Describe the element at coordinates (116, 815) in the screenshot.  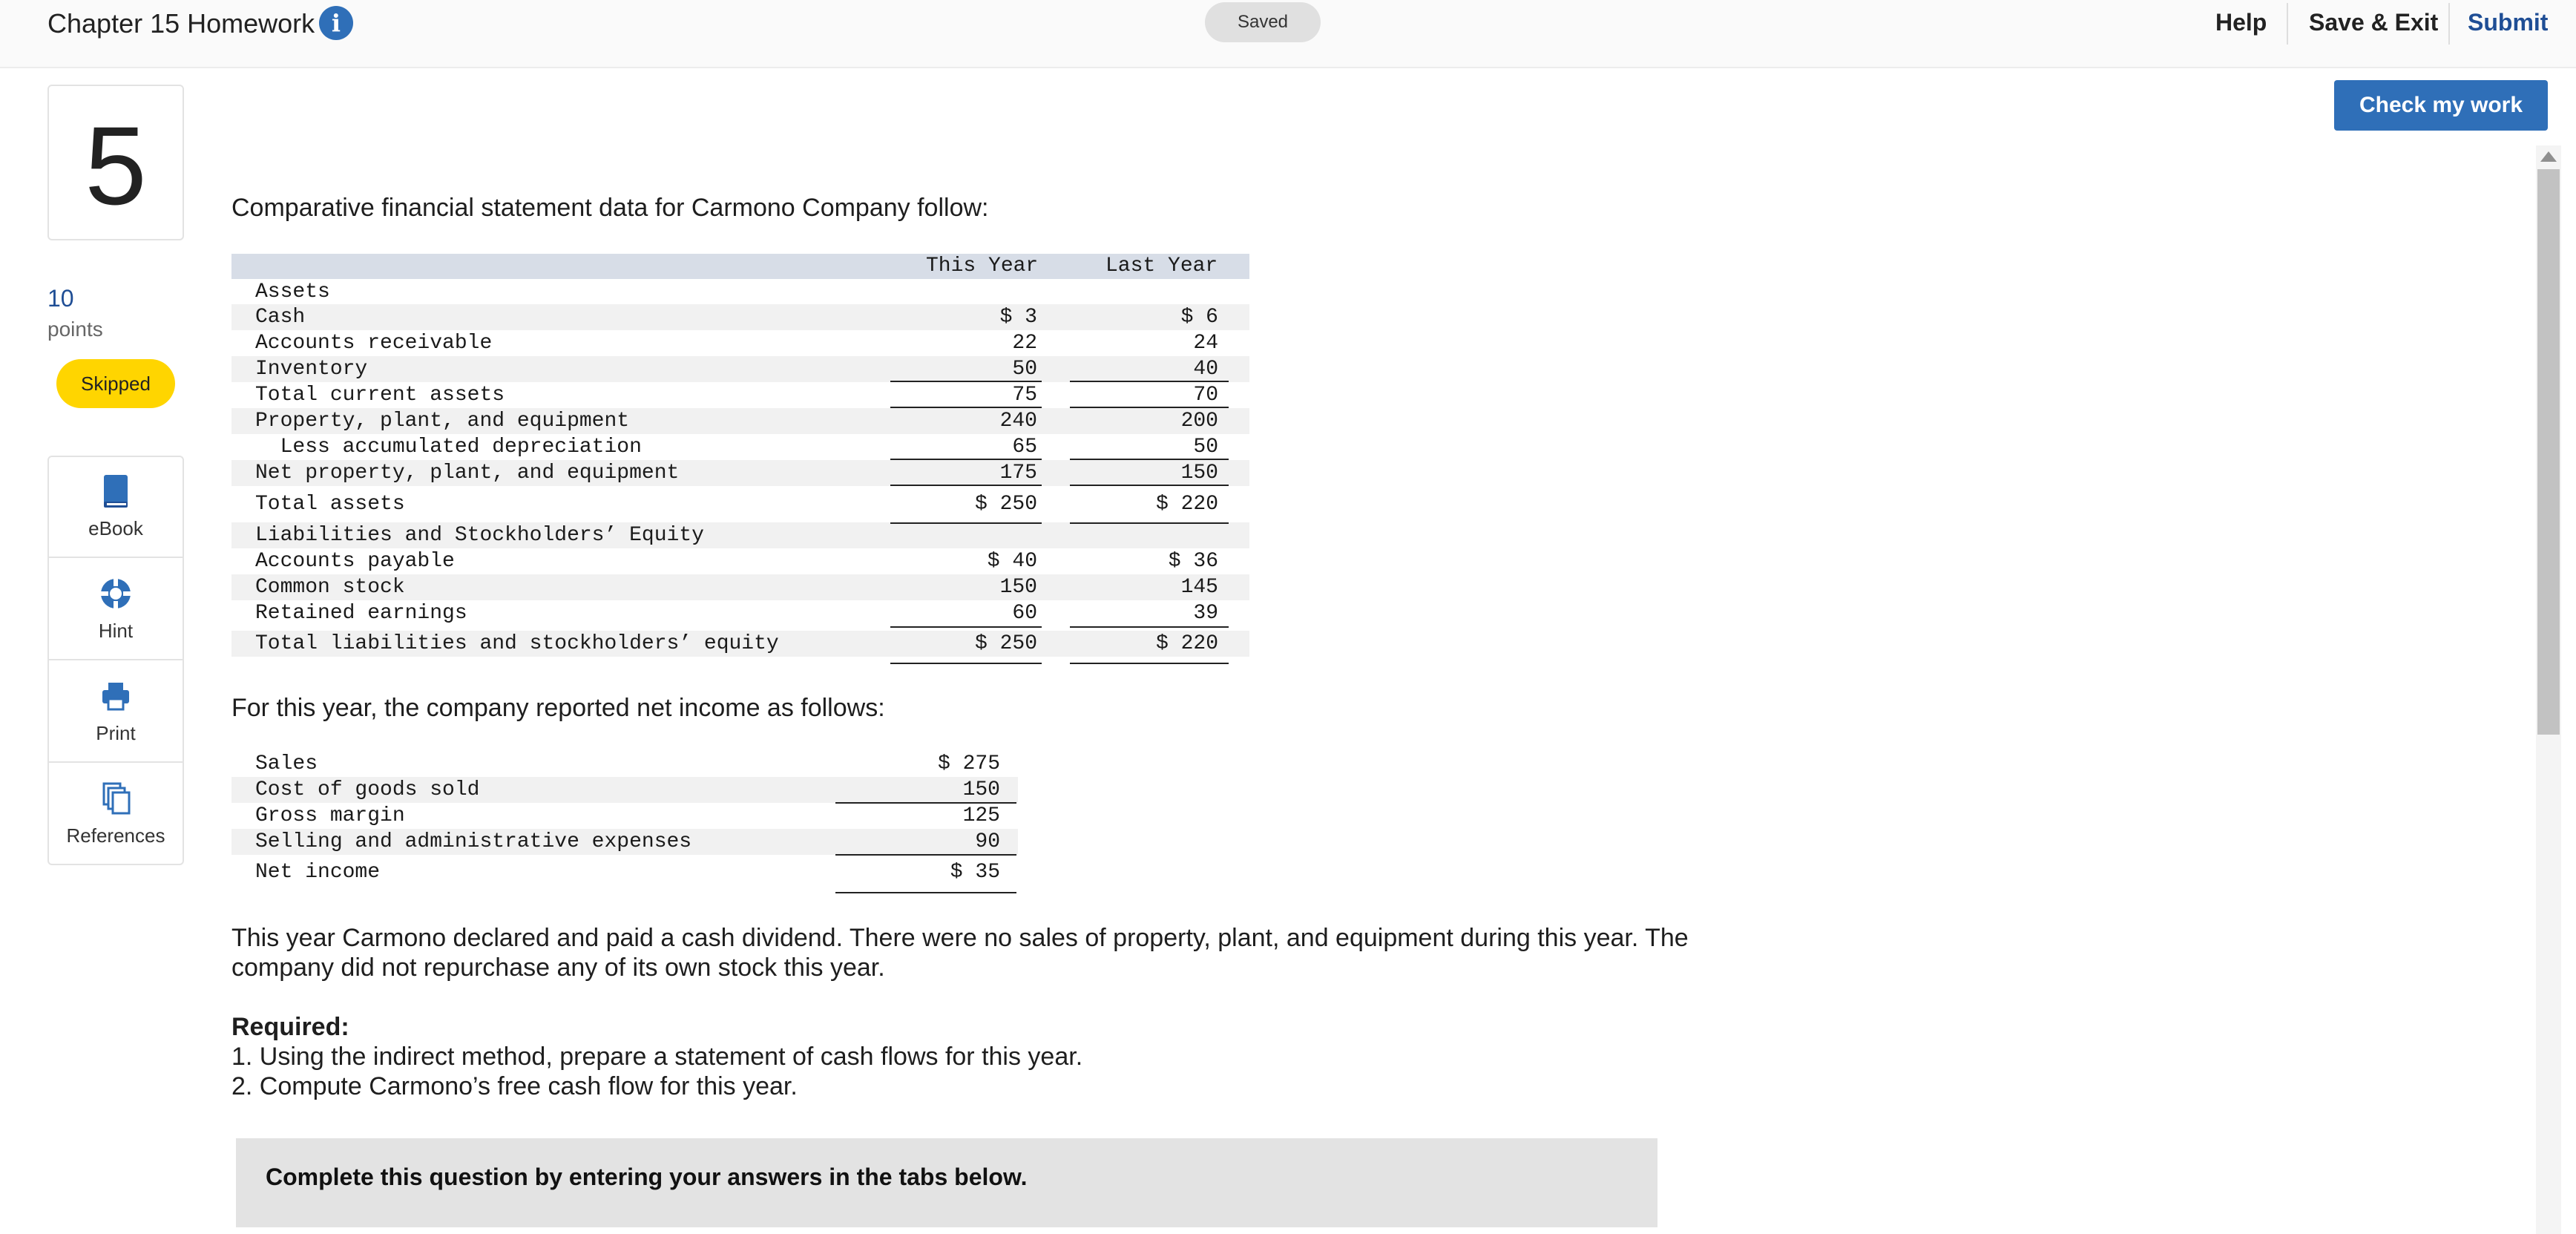
I see `references-button: References` at that location.